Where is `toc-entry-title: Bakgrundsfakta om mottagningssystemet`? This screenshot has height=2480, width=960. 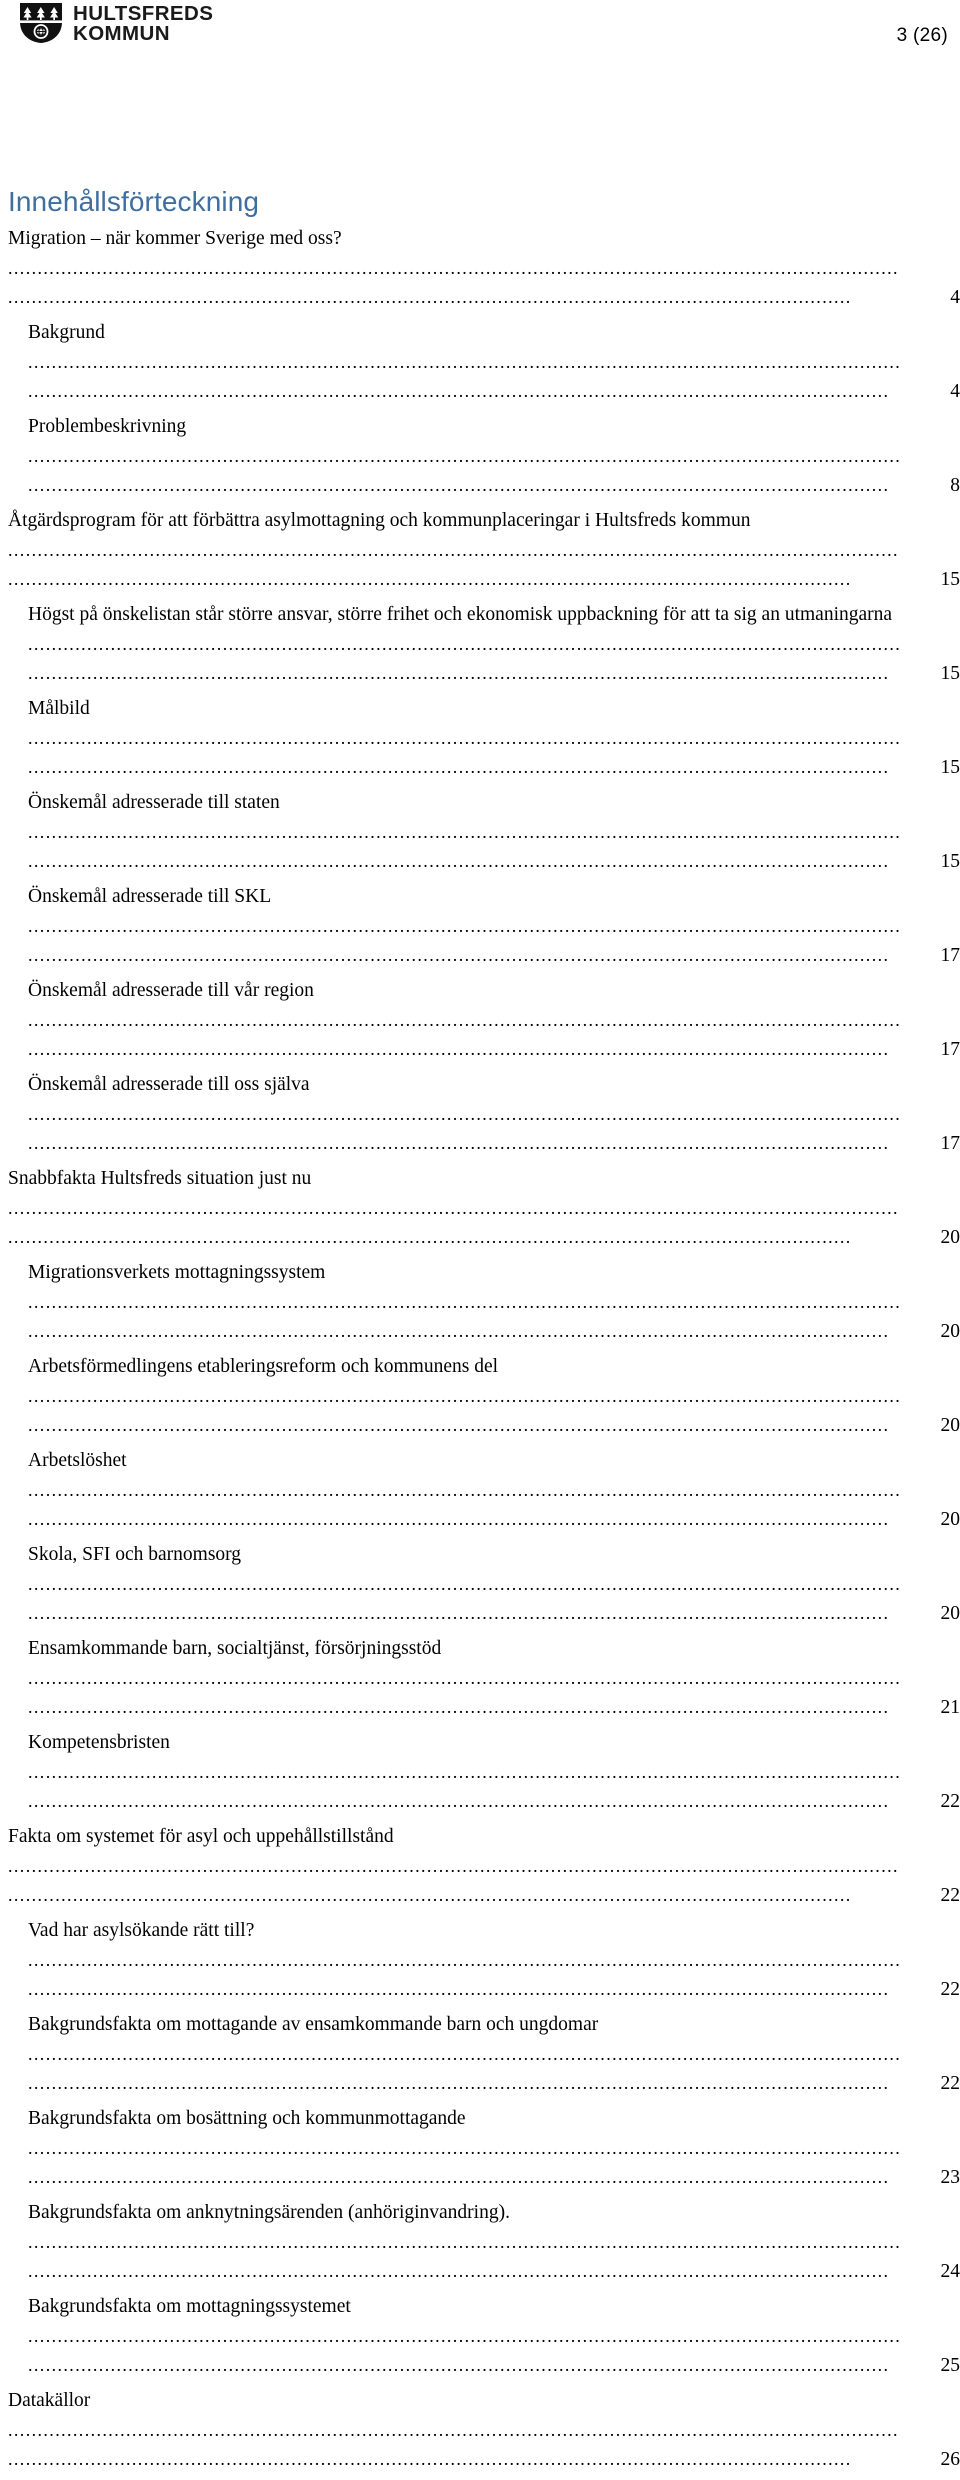
toc-entry-title: Bakgrundsfakta om mottagningssystemet is located at coordinates (189, 2306).